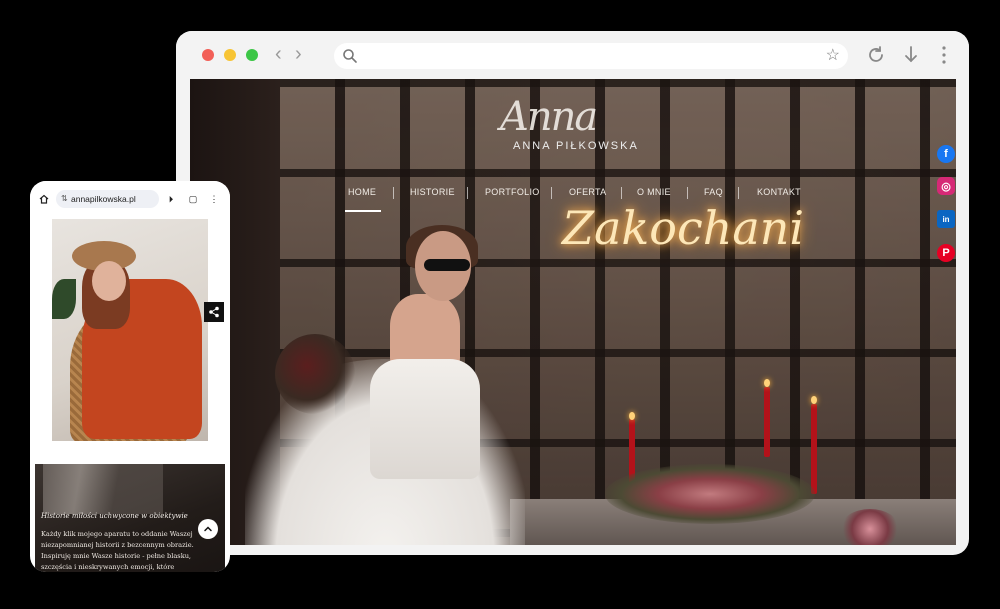  What do you see at coordinates (870, 527) in the screenshot?
I see `flower-vase-image` at bounding box center [870, 527].